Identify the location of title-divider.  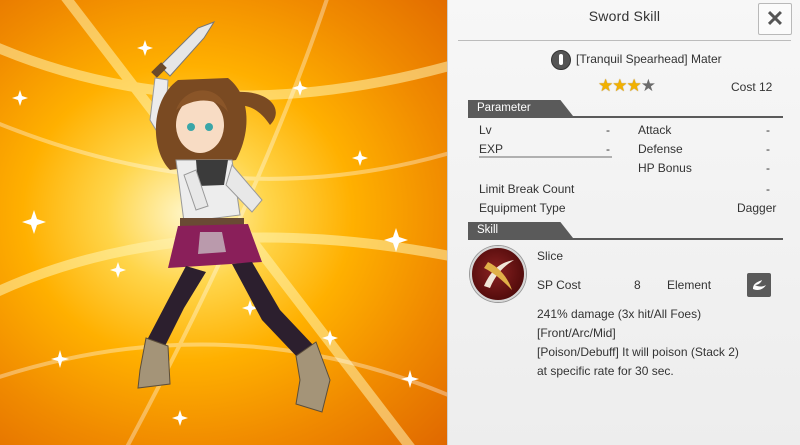
(624, 40).